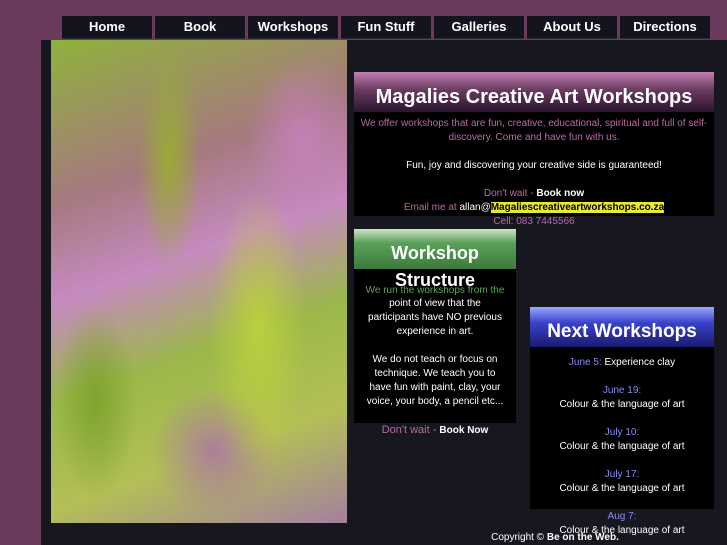 The height and width of the screenshot is (545, 727). I want to click on structure-book-now-link: Book Now, so click(463, 430).